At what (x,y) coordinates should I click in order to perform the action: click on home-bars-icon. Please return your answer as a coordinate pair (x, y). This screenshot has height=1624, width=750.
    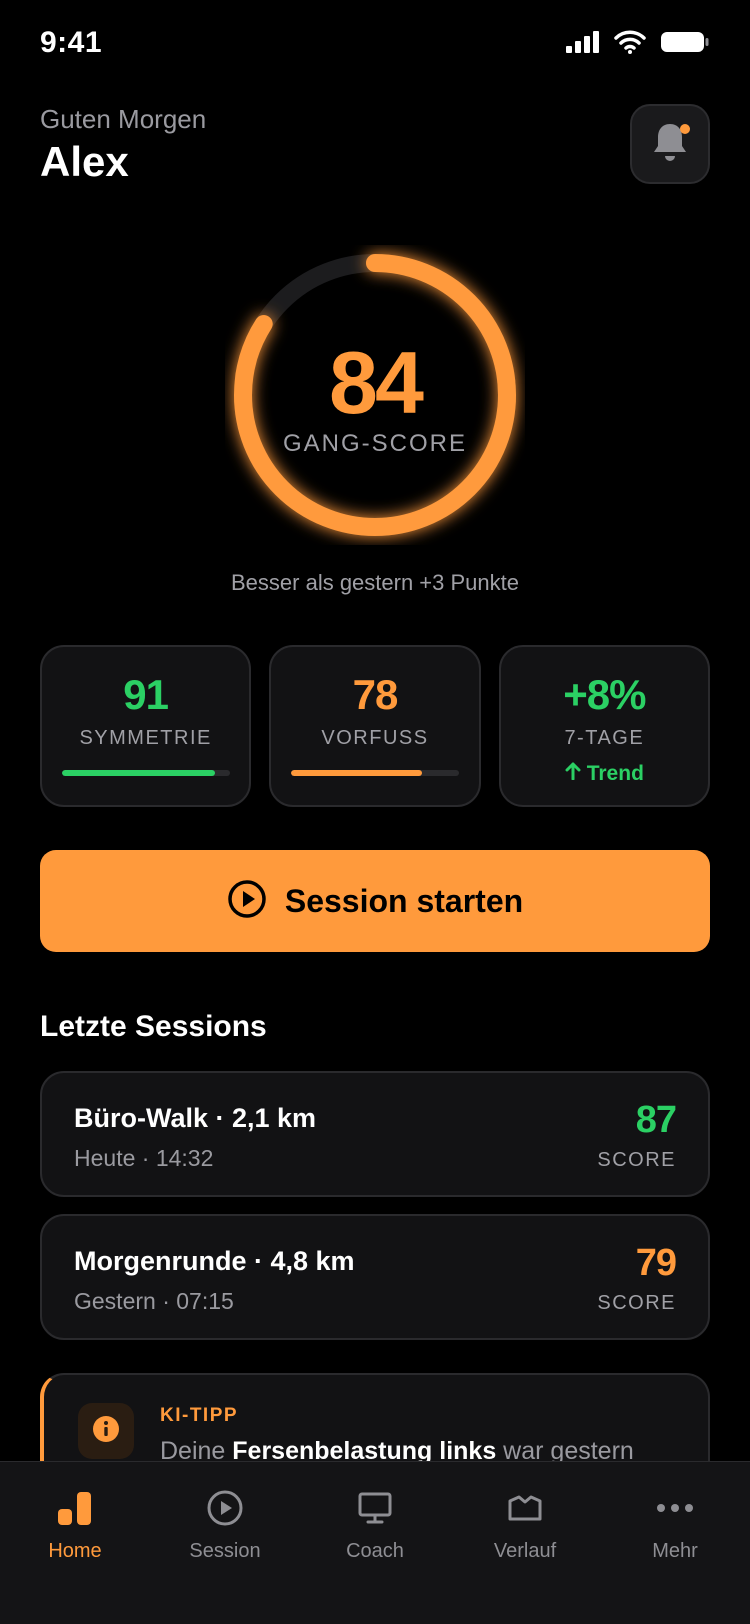
    Looking at the image, I should click on (75, 1508).